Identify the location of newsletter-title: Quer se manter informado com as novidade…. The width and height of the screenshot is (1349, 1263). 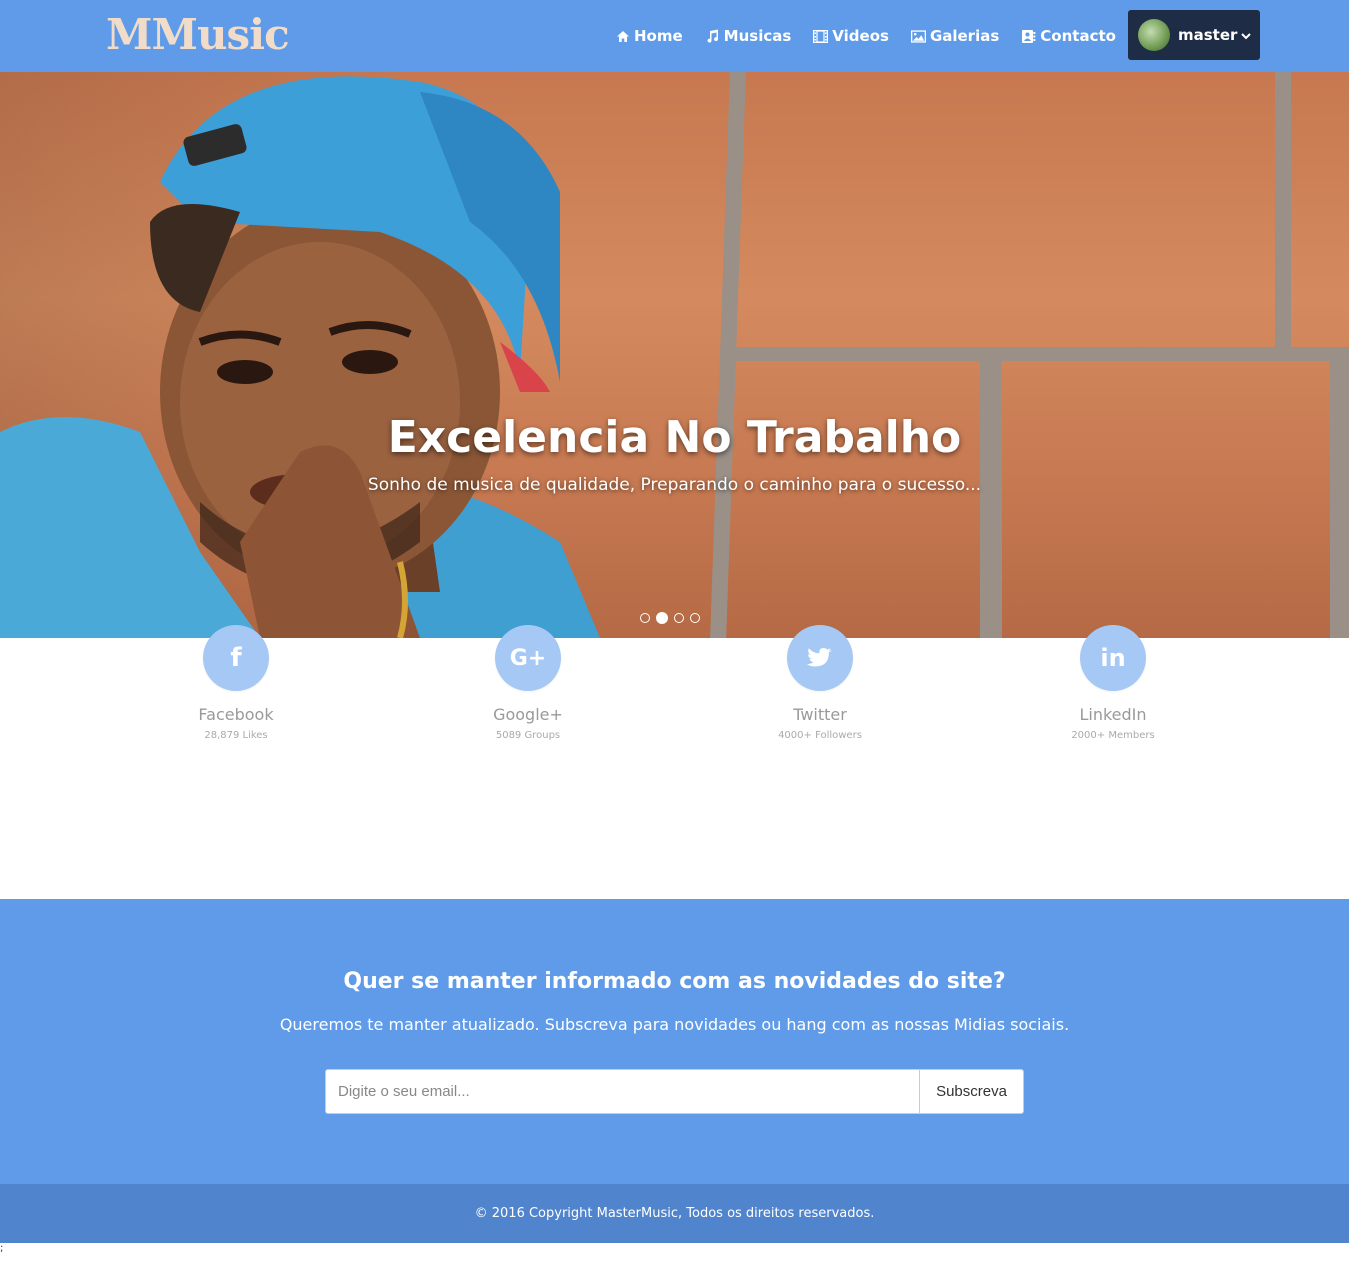
(674, 981).